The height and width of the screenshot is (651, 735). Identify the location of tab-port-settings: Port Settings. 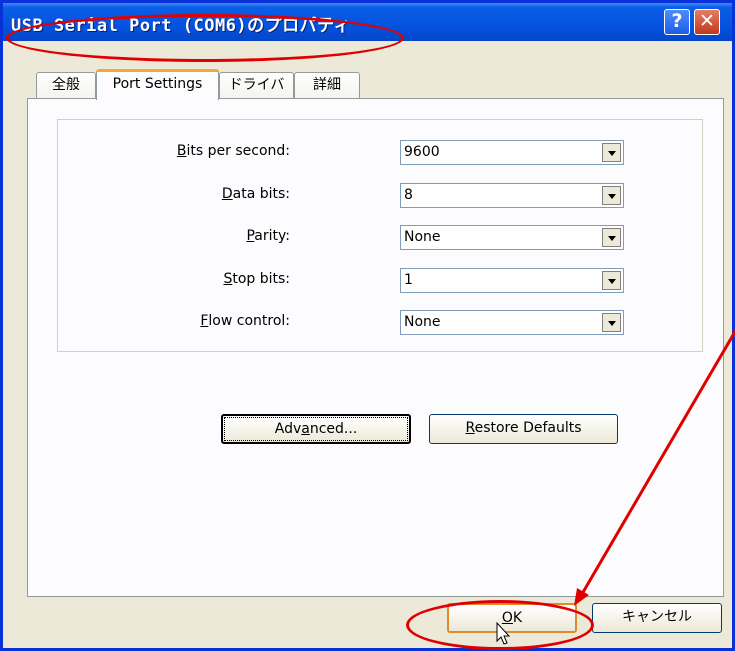
(157, 84).